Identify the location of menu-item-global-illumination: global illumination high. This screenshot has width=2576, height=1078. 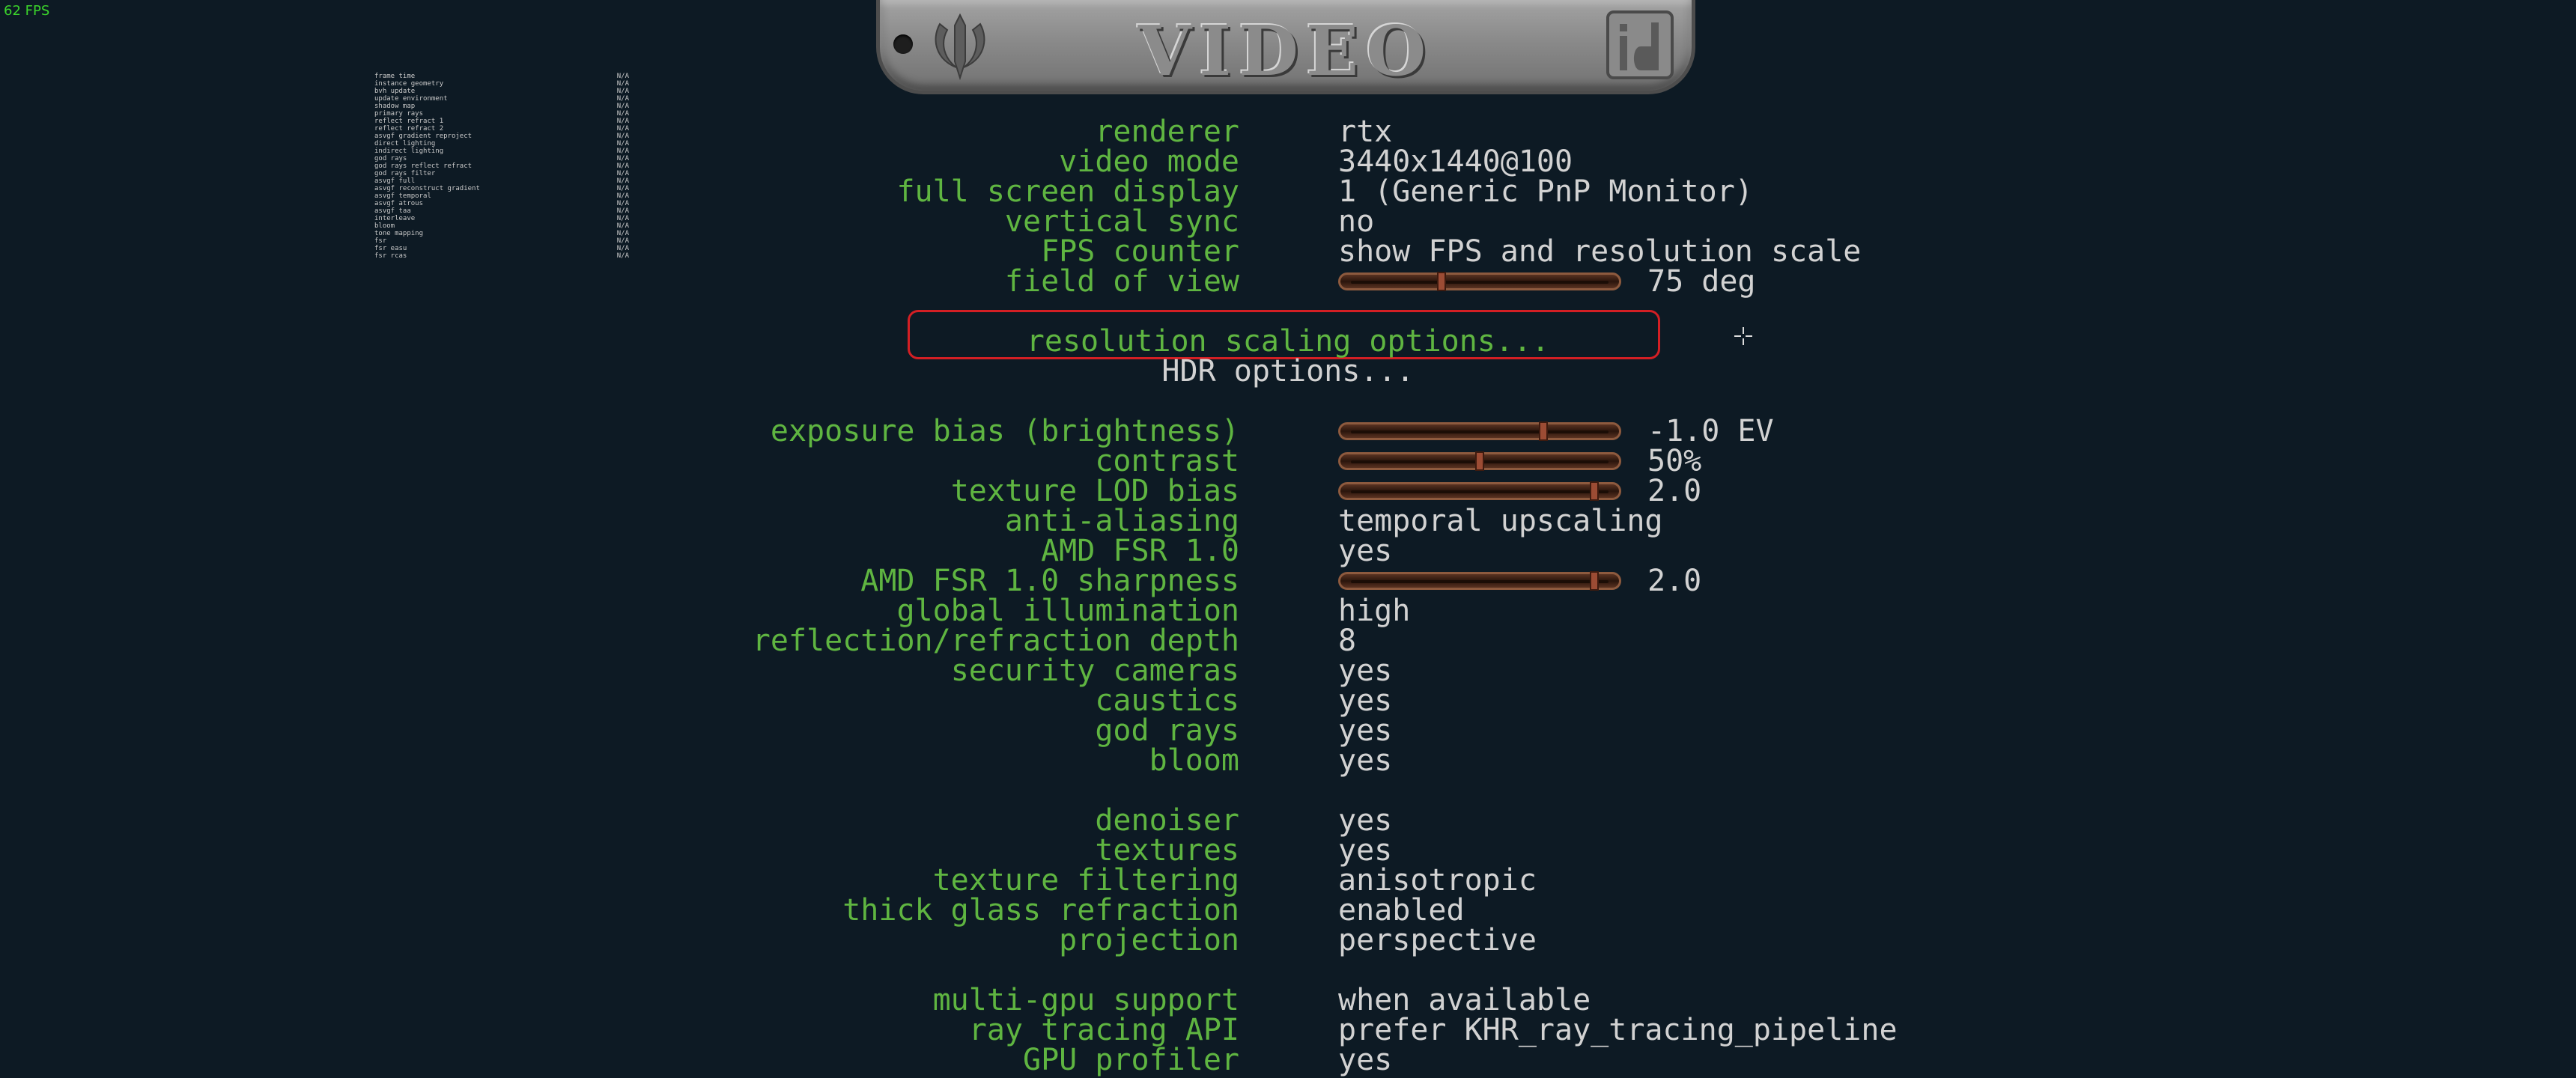
(1288, 611).